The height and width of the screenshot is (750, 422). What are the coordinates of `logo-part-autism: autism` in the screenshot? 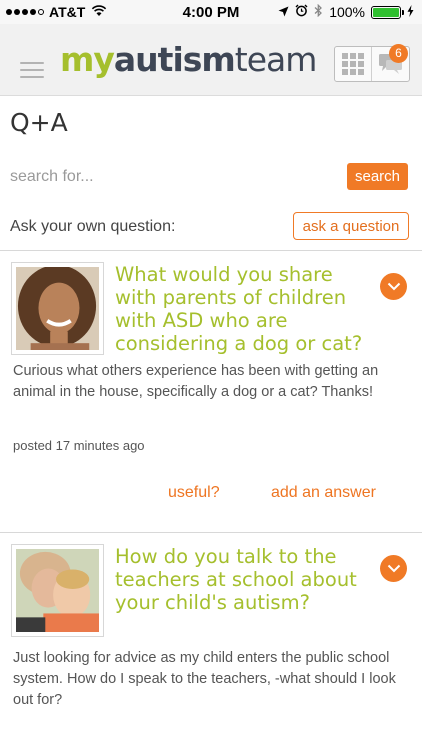 It's located at (174, 59).